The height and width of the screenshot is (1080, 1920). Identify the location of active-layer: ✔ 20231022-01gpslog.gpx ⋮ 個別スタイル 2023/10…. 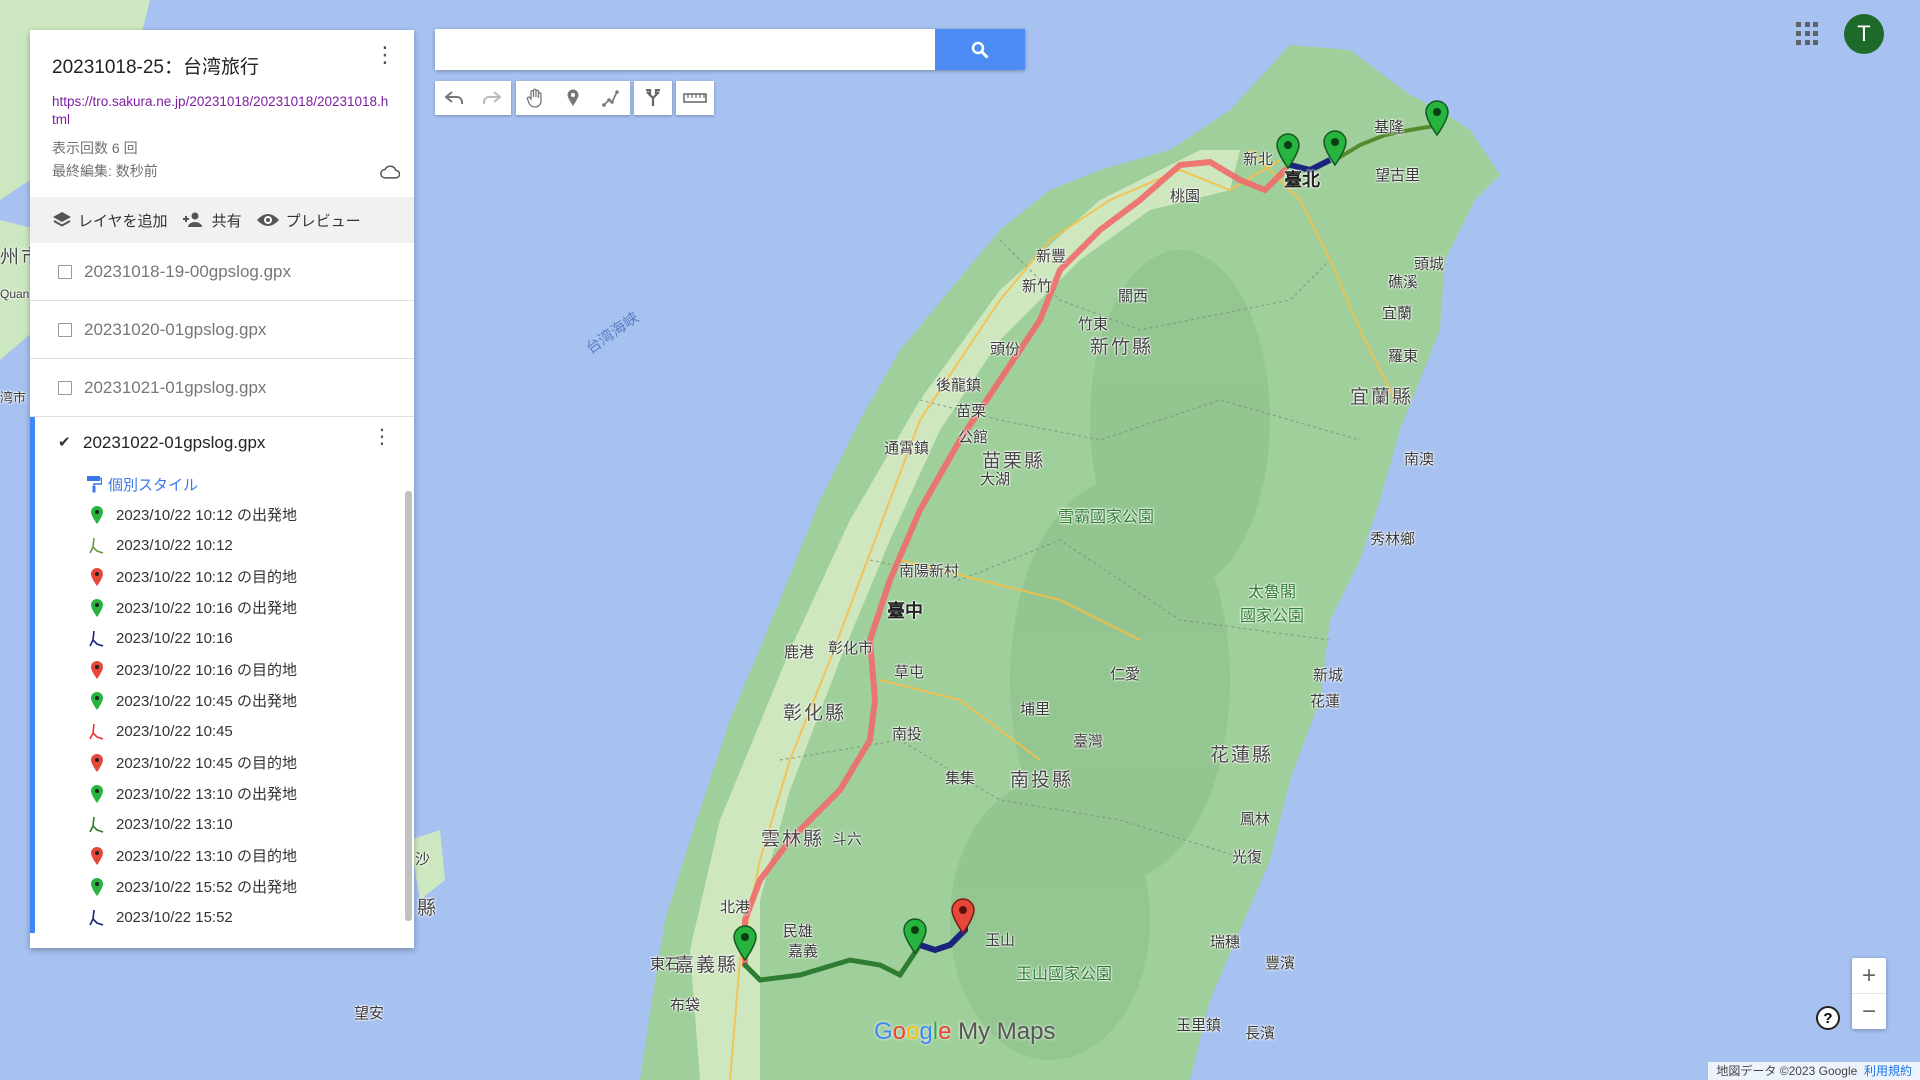
(222, 675).